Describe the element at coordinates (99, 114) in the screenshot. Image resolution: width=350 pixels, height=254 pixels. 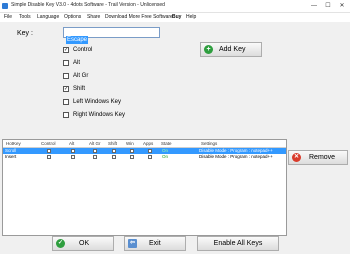
I see `right-windows-key-checkbox-label: Right Windows Key` at that location.